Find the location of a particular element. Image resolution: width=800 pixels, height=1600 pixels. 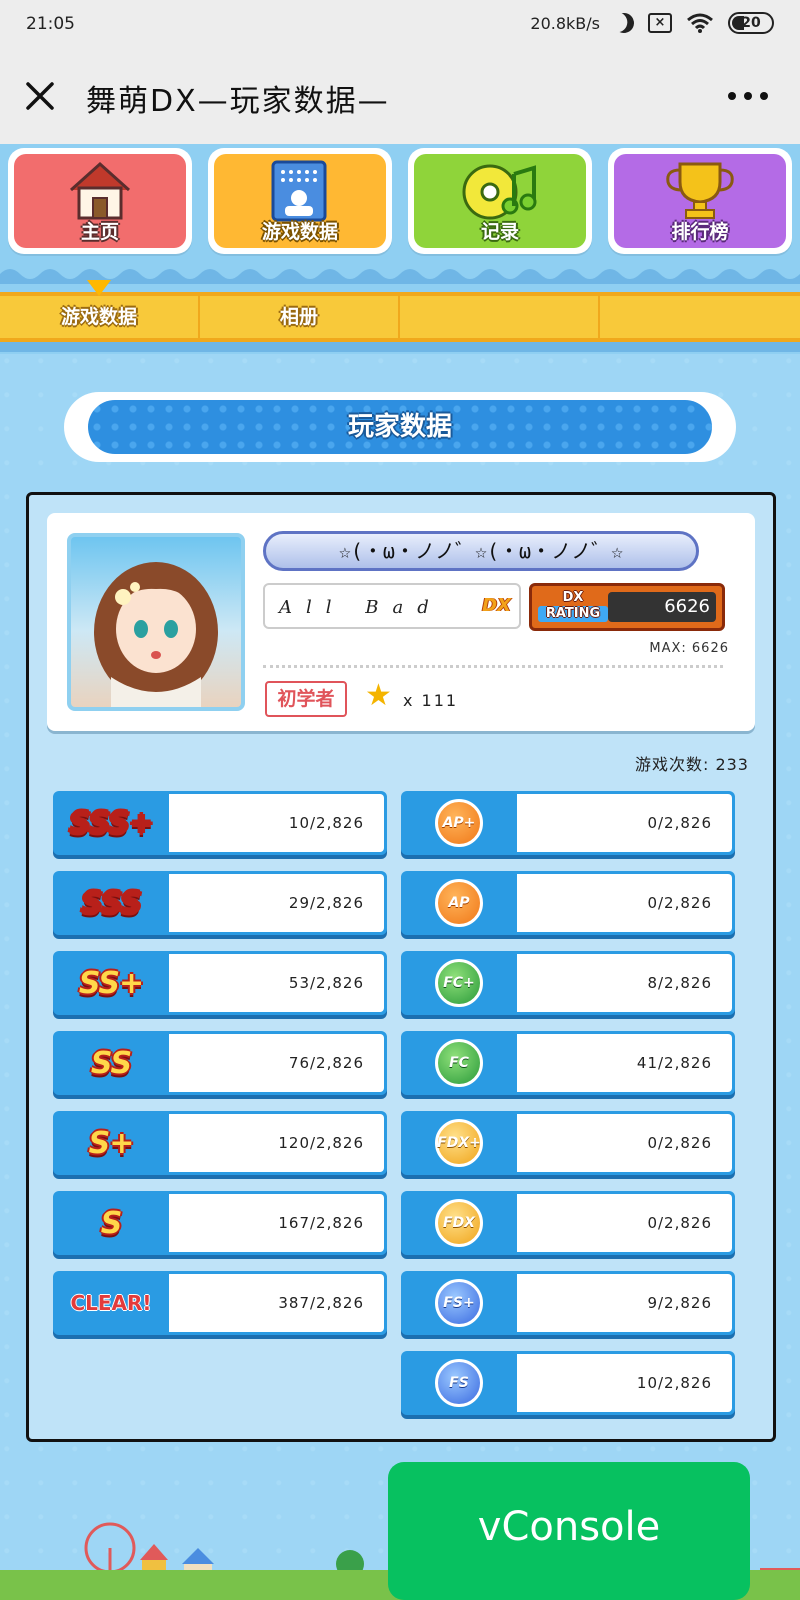

medal-count: 10/2,826 is located at coordinates (624, 1383).